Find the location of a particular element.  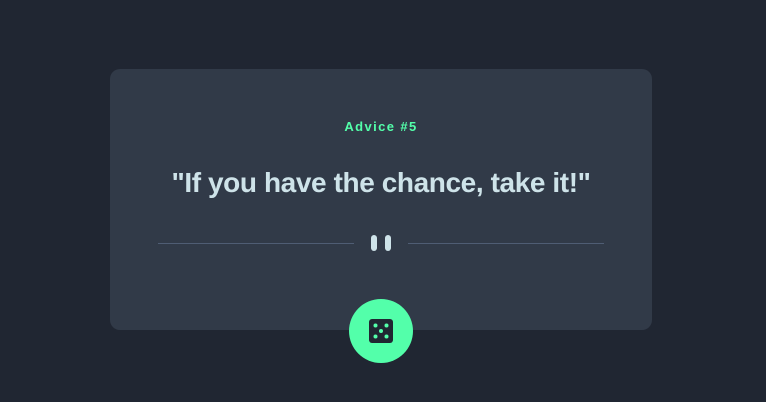

dice-icon is located at coordinates (381, 331).